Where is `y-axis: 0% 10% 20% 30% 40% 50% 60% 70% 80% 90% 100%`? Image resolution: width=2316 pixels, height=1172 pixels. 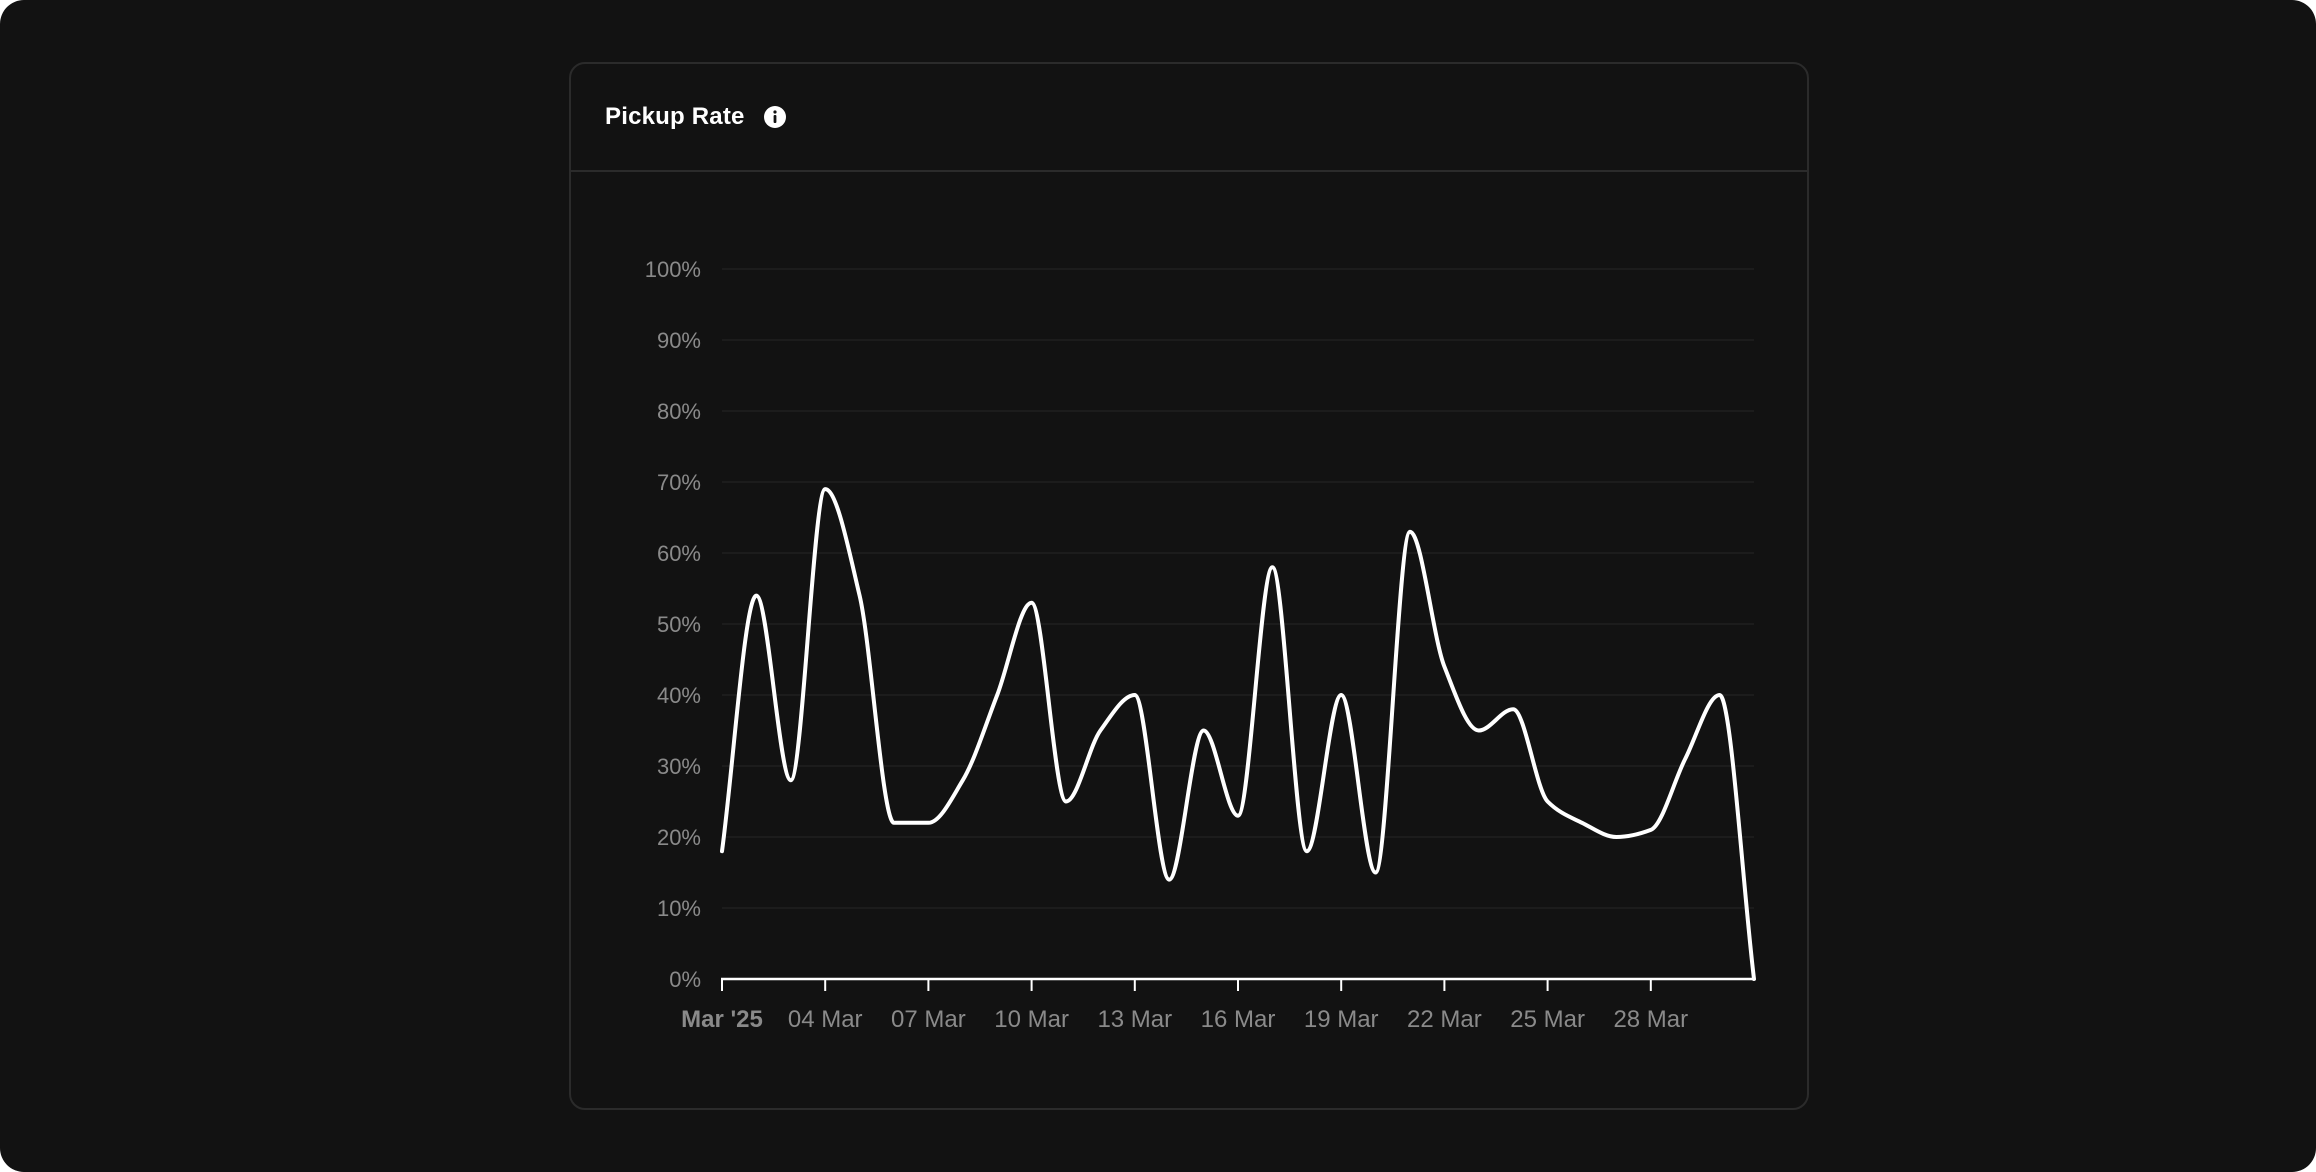
y-axis: 0% 10% 20% 30% 40% 50% 60% 70% 80% 90% 100% is located at coordinates (673, 624).